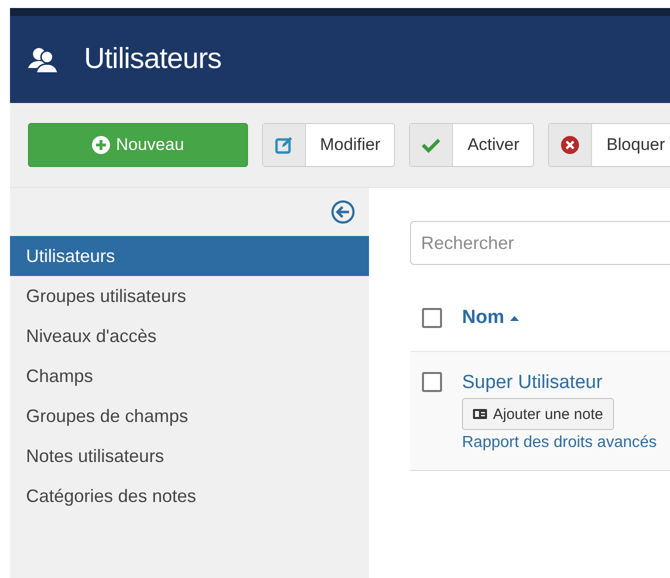  Describe the element at coordinates (538, 414) in the screenshot. I see `add-note-button: Ajouter une note` at that location.